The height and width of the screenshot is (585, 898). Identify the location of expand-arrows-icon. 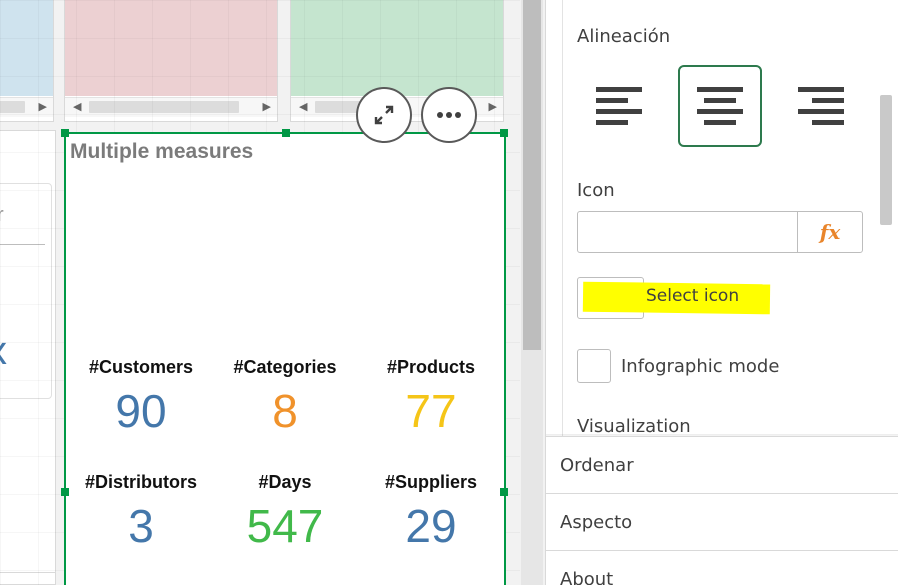
(384, 115).